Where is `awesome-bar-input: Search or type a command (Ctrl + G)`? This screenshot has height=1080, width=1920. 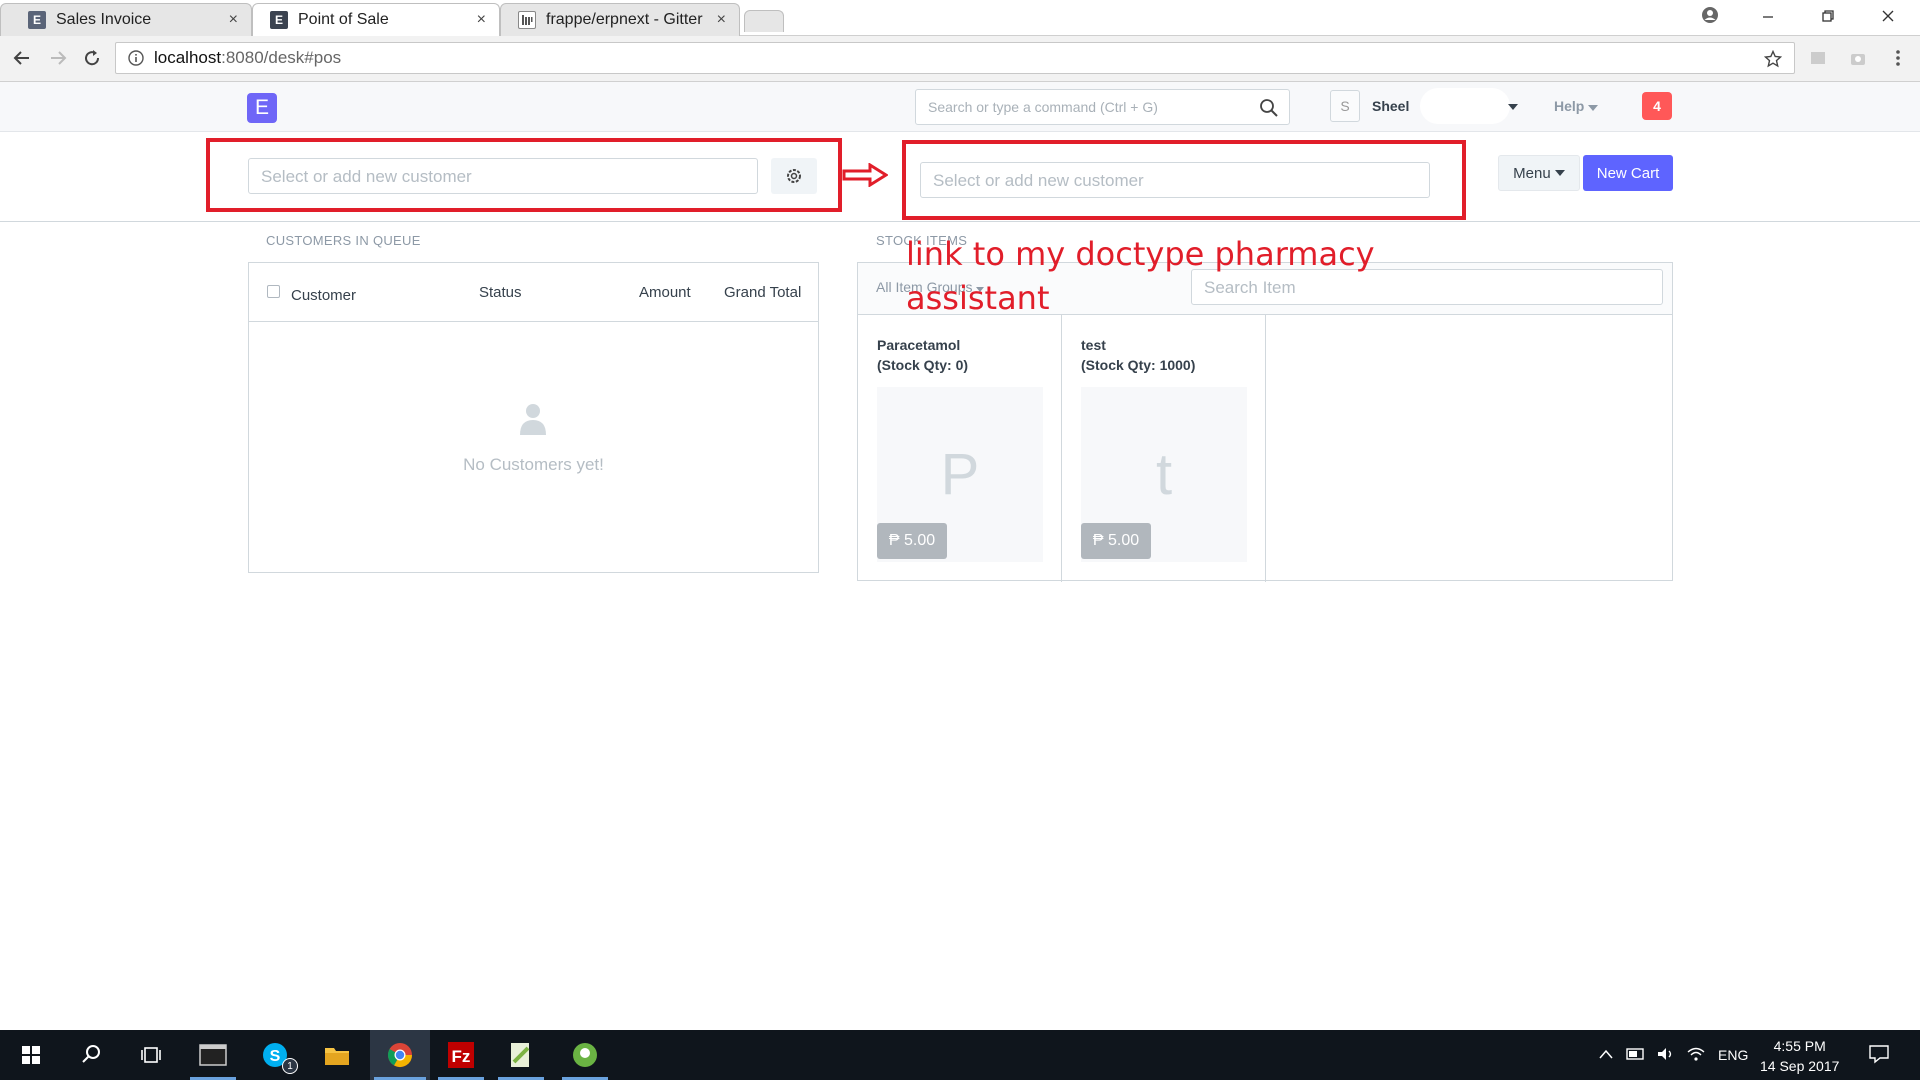
awesome-bar-input: Search or type a command (Ctrl + G) is located at coordinates (1102, 107).